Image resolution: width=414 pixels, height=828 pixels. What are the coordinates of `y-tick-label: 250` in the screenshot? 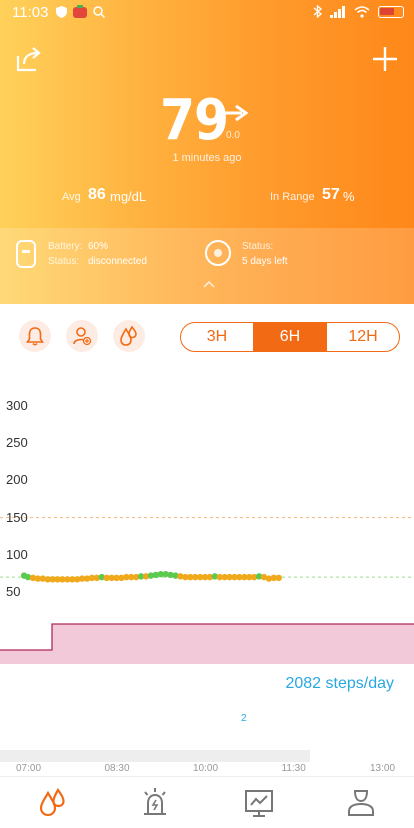 It's located at (17, 443).